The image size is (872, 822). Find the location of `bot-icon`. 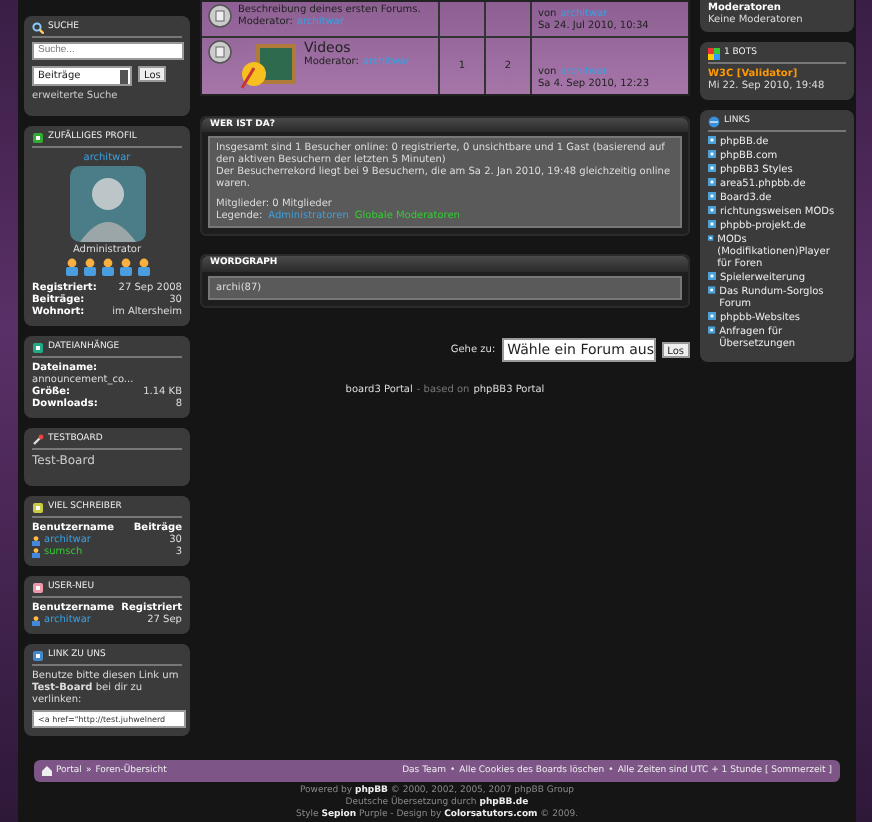

bot-icon is located at coordinates (714, 54).